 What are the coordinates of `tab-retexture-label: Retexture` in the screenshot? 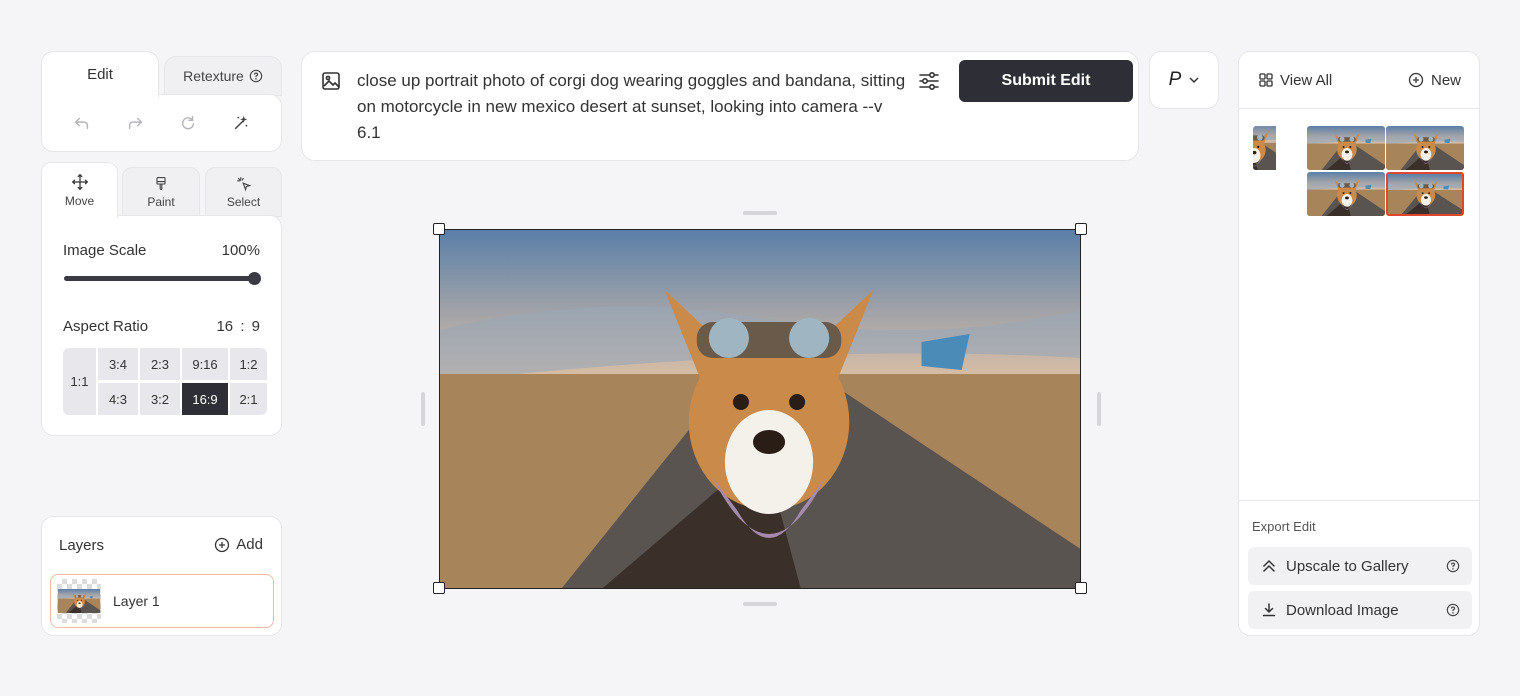 It's located at (213, 76).